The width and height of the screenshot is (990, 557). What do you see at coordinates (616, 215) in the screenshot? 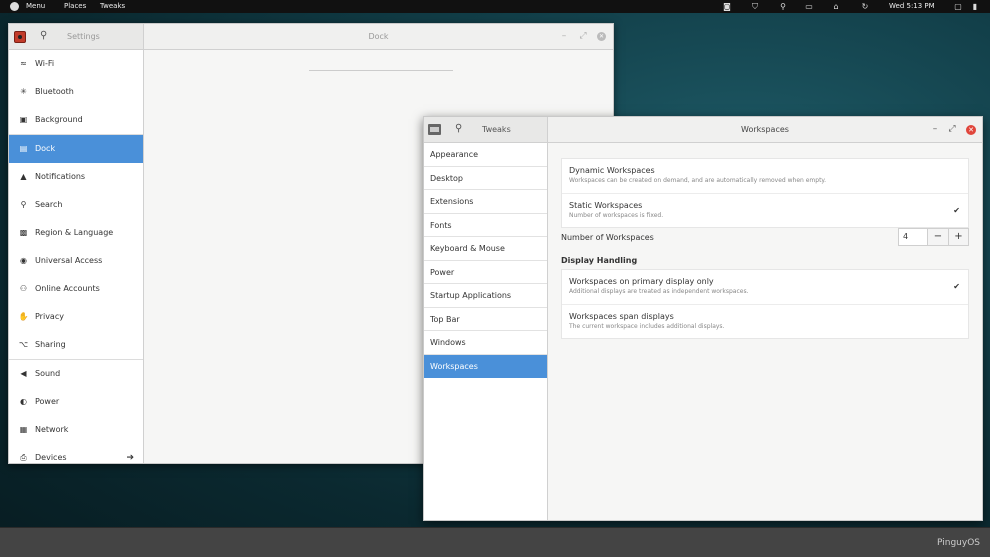
I see `static-workspaces-desc: Number of workspaces is fixed.` at bounding box center [616, 215].